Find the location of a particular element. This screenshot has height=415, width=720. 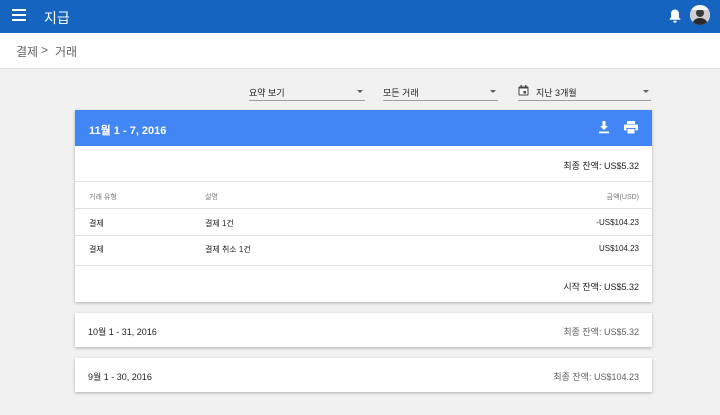

period-range: 10월 1 - 31, 2016 is located at coordinates (122, 332).